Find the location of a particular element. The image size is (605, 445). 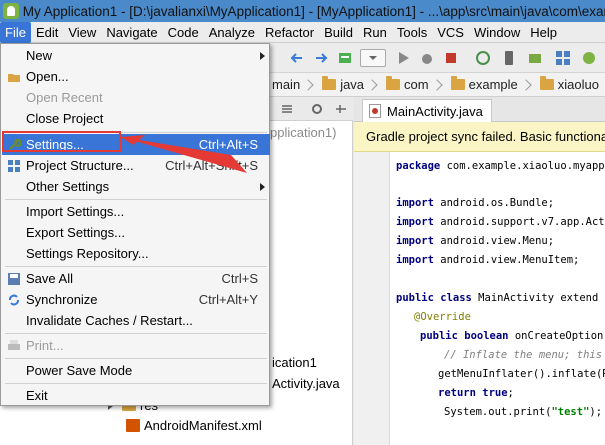

debug-icon is located at coordinates (427, 58).